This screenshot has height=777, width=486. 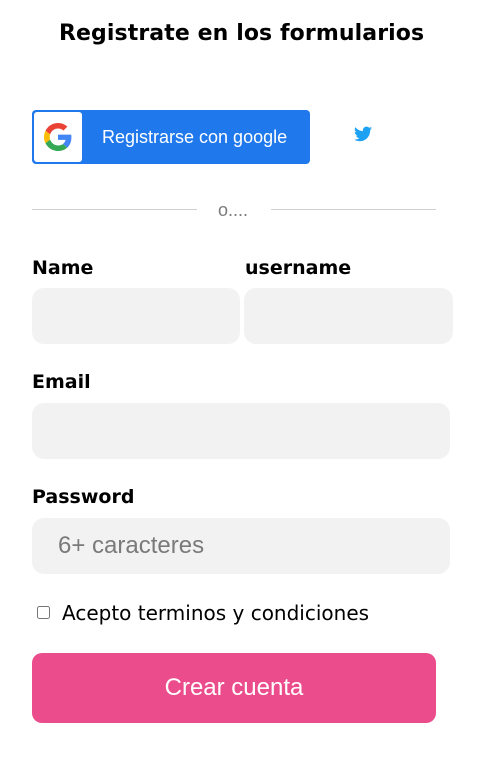 What do you see at coordinates (195, 137) in the screenshot?
I see `google-signup-label: Registrarse con google` at bounding box center [195, 137].